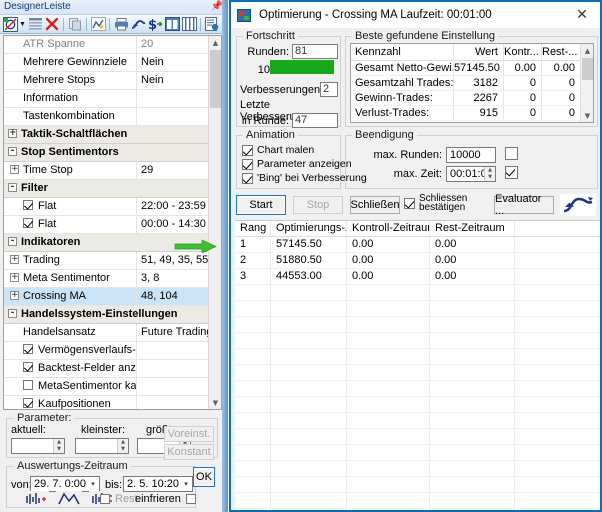 The height and width of the screenshot is (512, 602). Describe the element at coordinates (173, 81) in the screenshot. I see `property-row-value: Nein` at that location.